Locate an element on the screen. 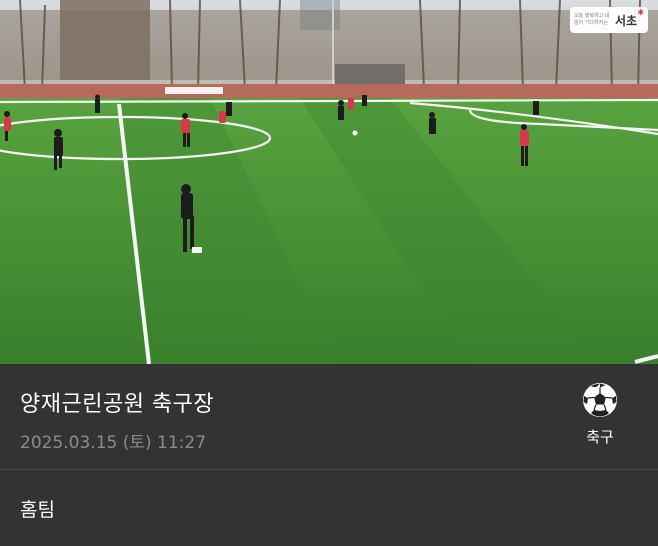 This screenshot has width=658, height=546. soccer-ball-icon is located at coordinates (600, 400).